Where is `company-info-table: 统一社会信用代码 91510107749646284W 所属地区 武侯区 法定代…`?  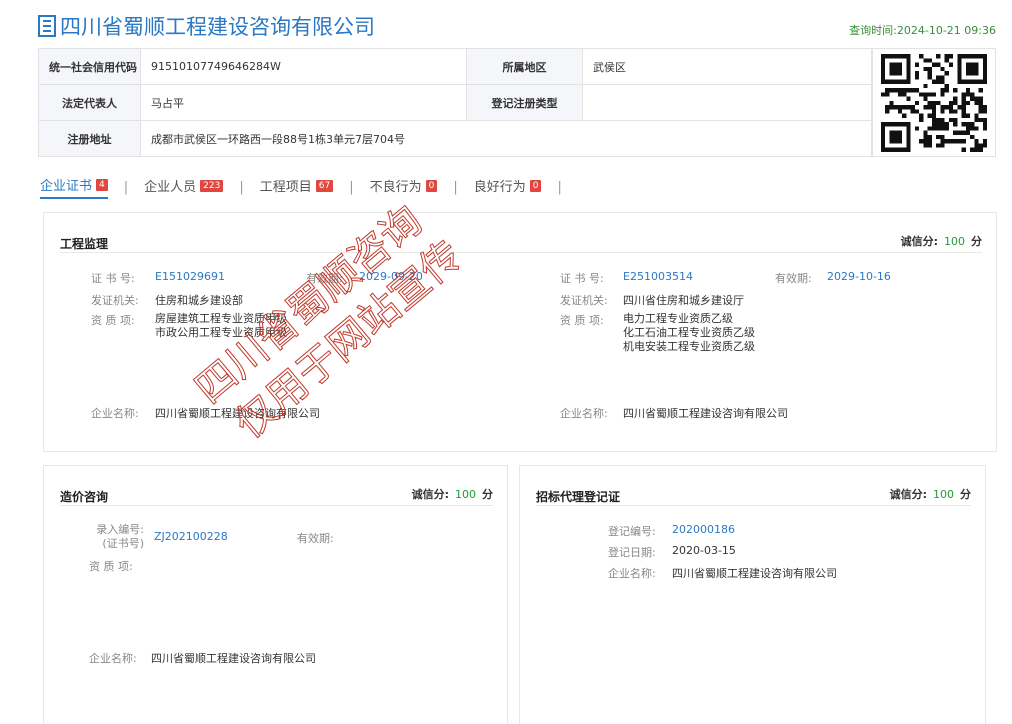
company-info-table: 统一社会信用代码 91510107749646284W 所属地区 武侯区 法定代… is located at coordinates (455, 102).